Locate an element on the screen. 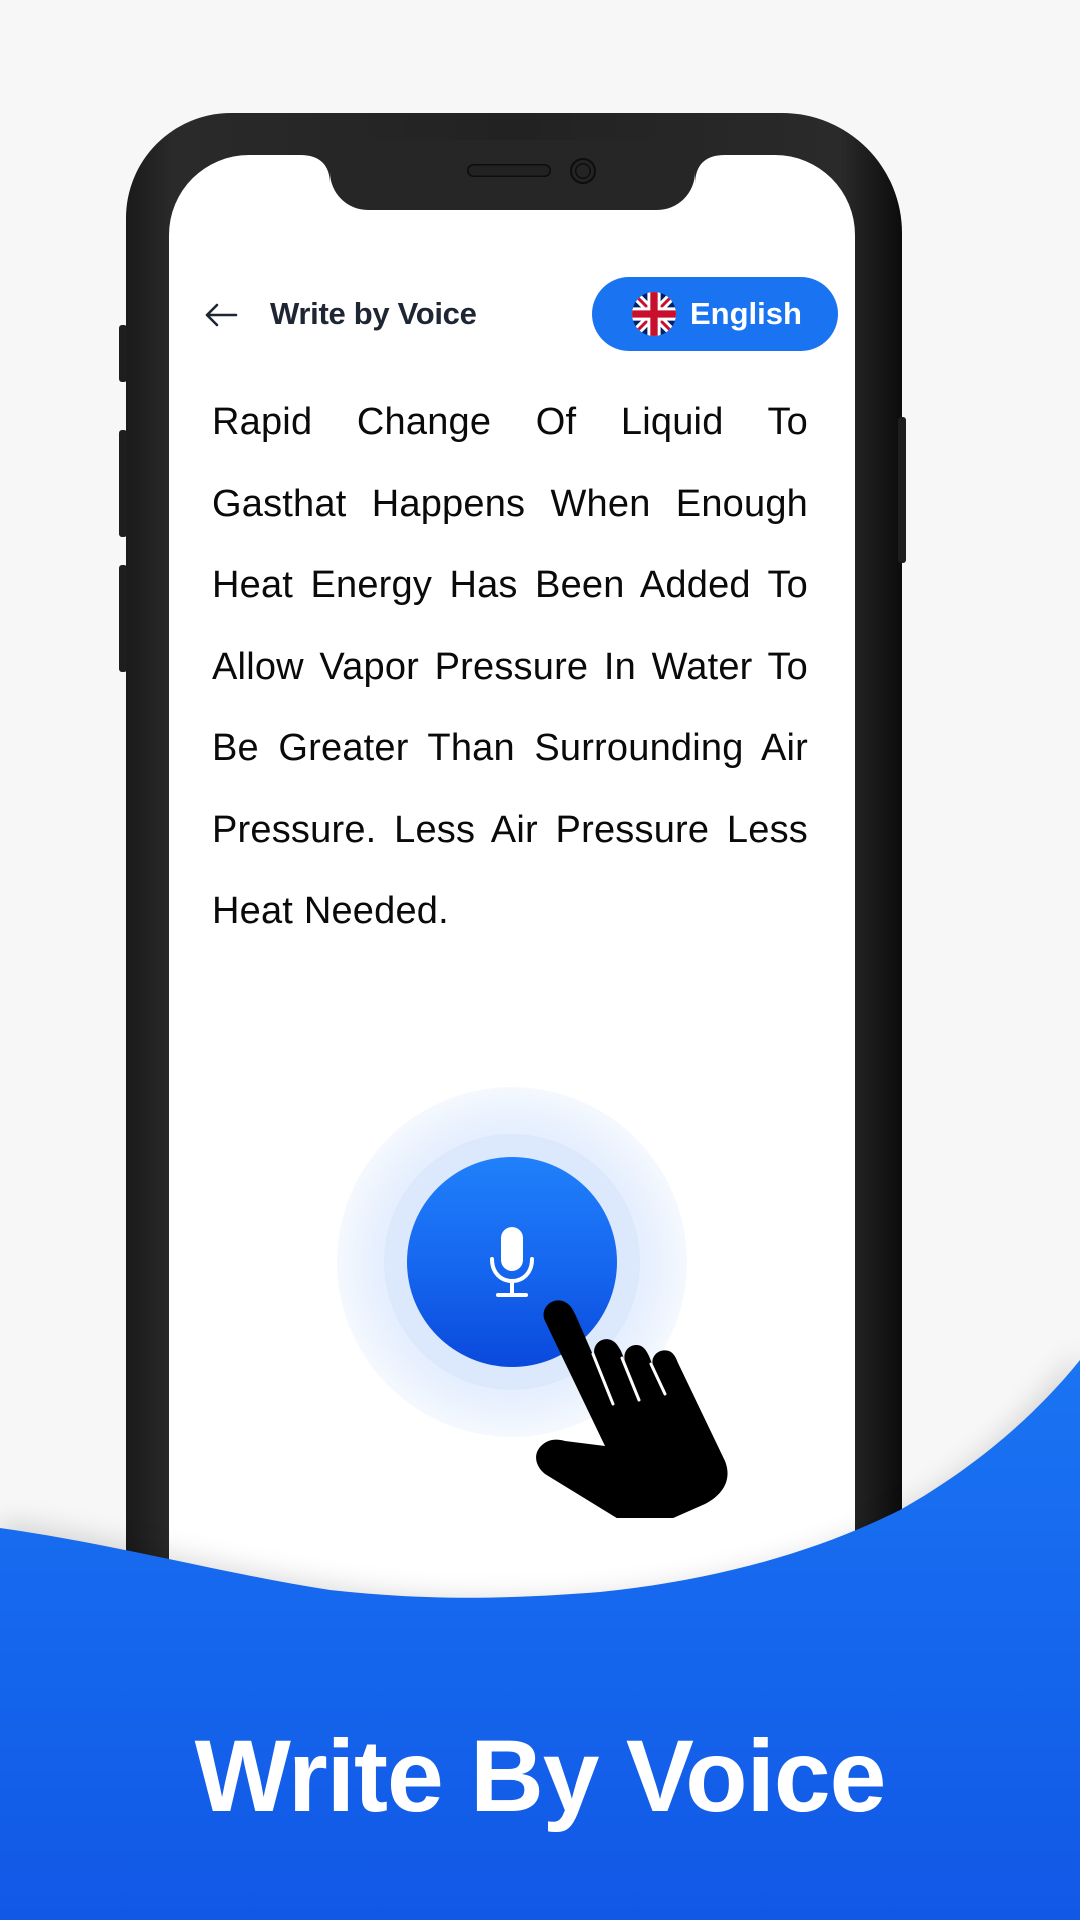 The image size is (1080, 1920). language-label: English is located at coordinates (746, 313).